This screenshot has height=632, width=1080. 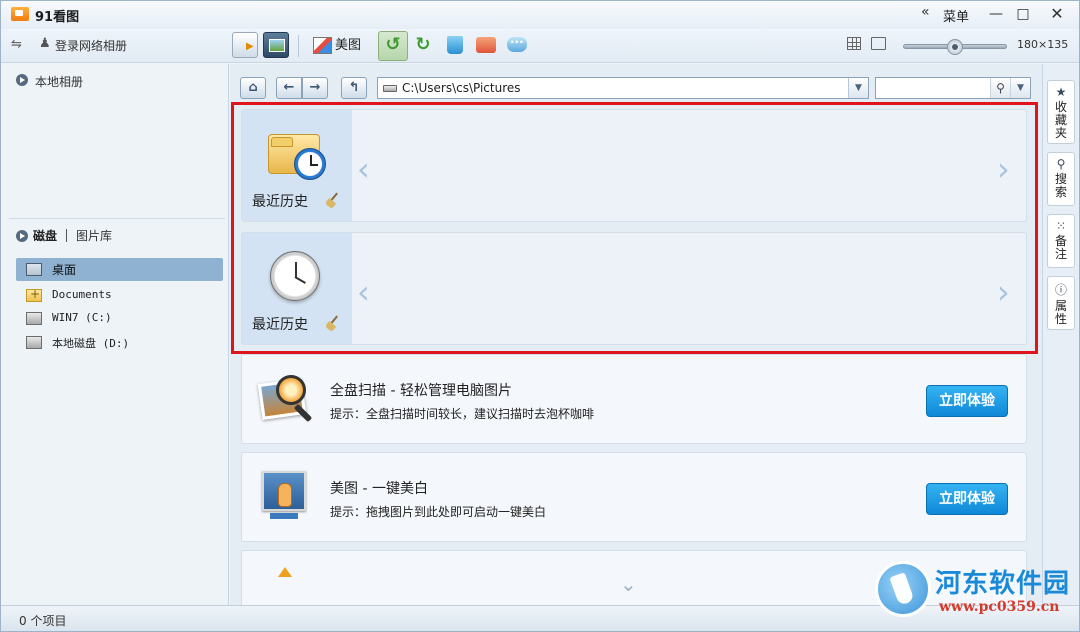 What do you see at coordinates (280, 202) in the screenshot?
I see `recent-history-label: 最近历史` at bounding box center [280, 202].